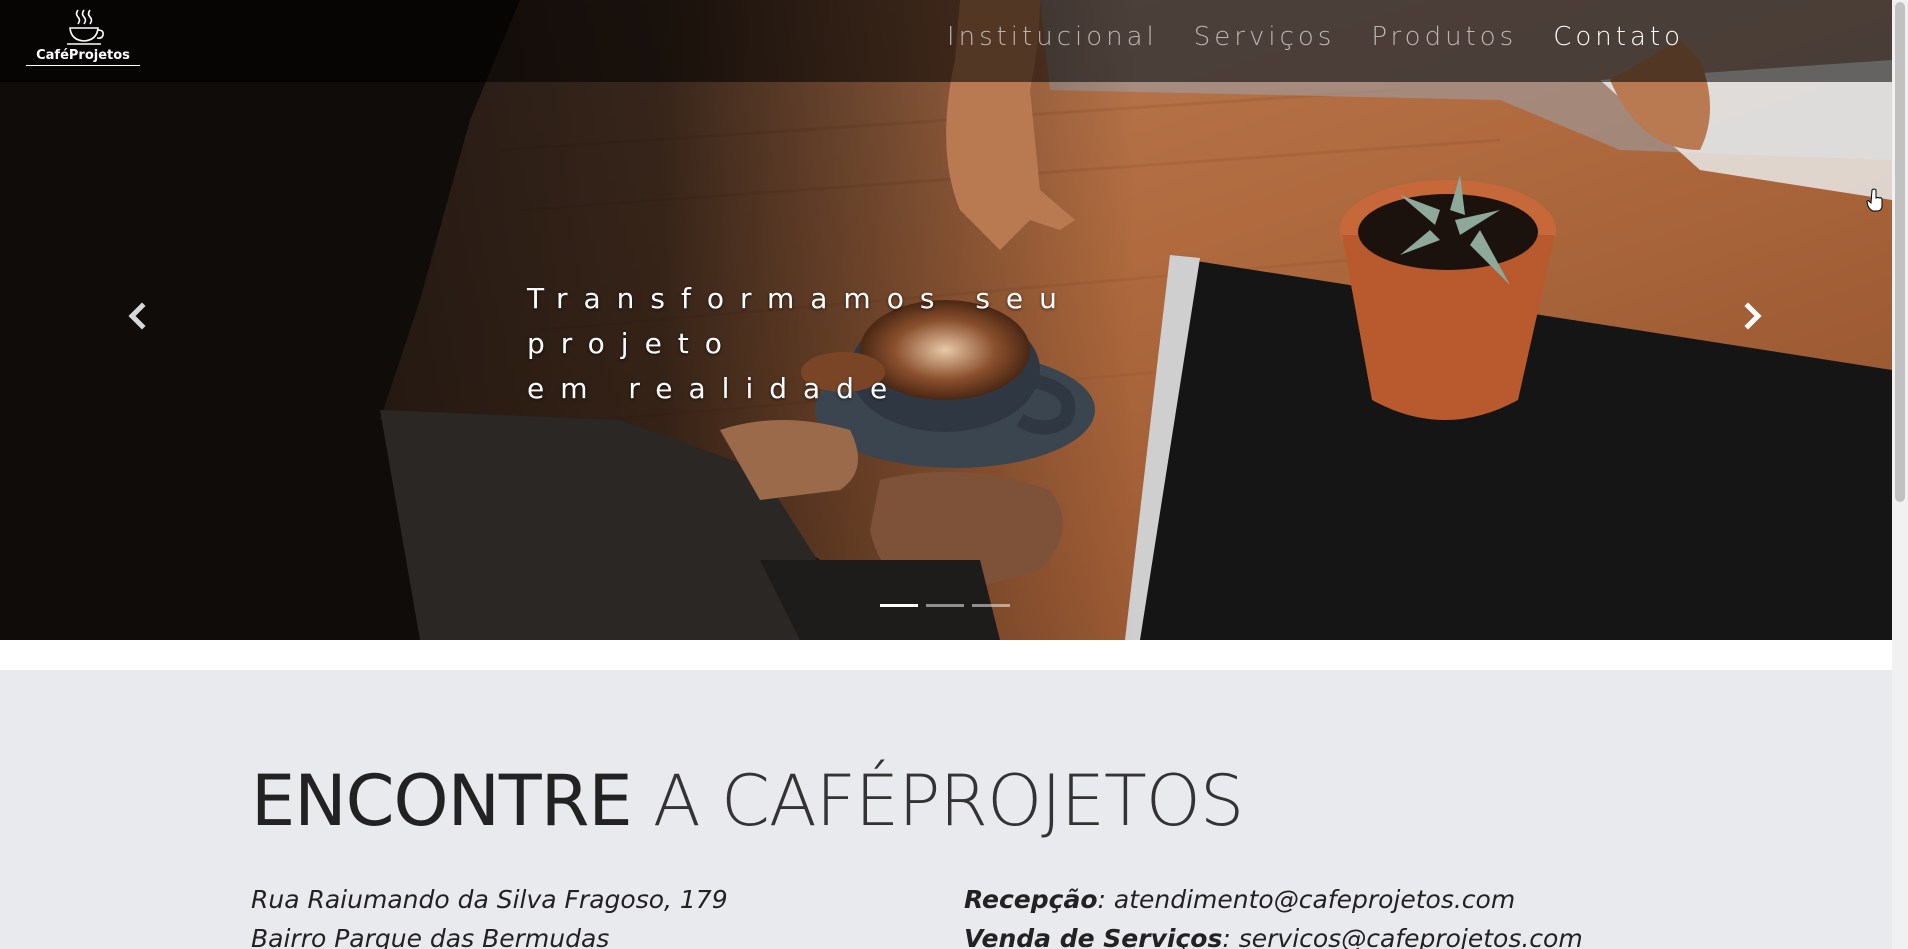  Describe the element at coordinates (800, 321) in the screenshot. I see `hero-caption-line1: Transformamos seu projeto` at that location.